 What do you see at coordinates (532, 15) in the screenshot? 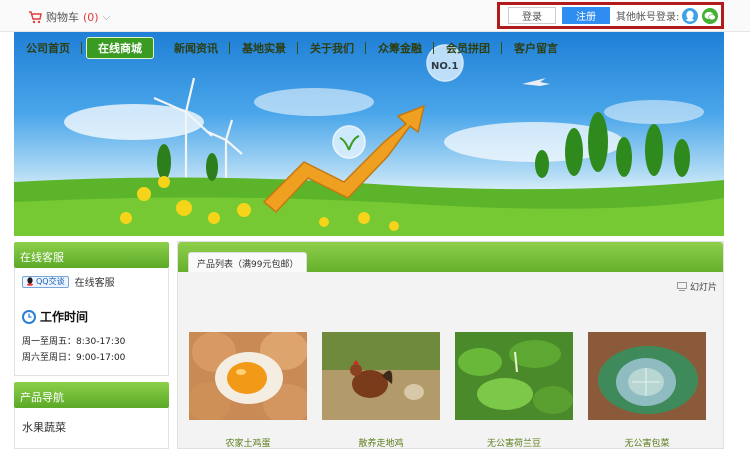
I see `login-button: 登录` at bounding box center [532, 15].